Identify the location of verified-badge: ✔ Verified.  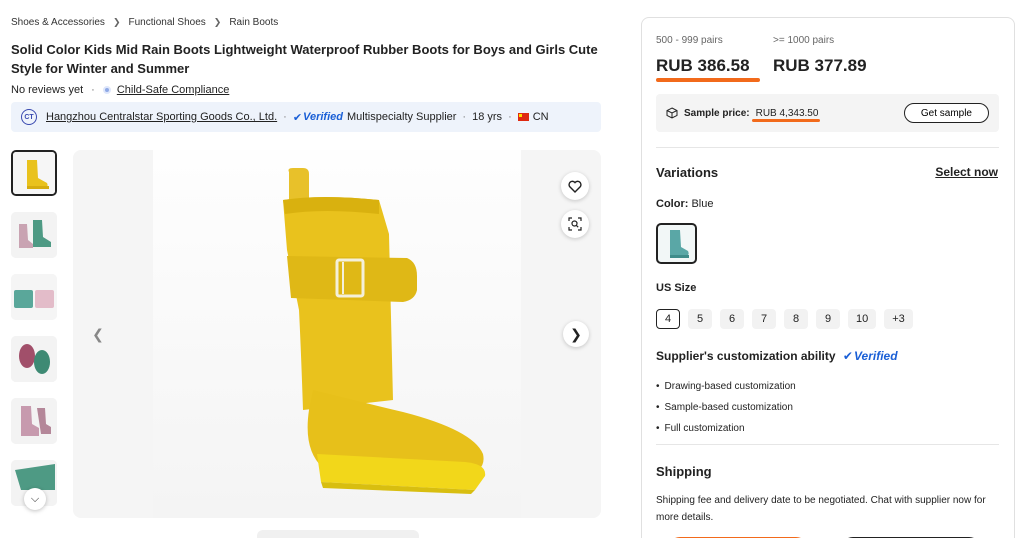
(318, 117).